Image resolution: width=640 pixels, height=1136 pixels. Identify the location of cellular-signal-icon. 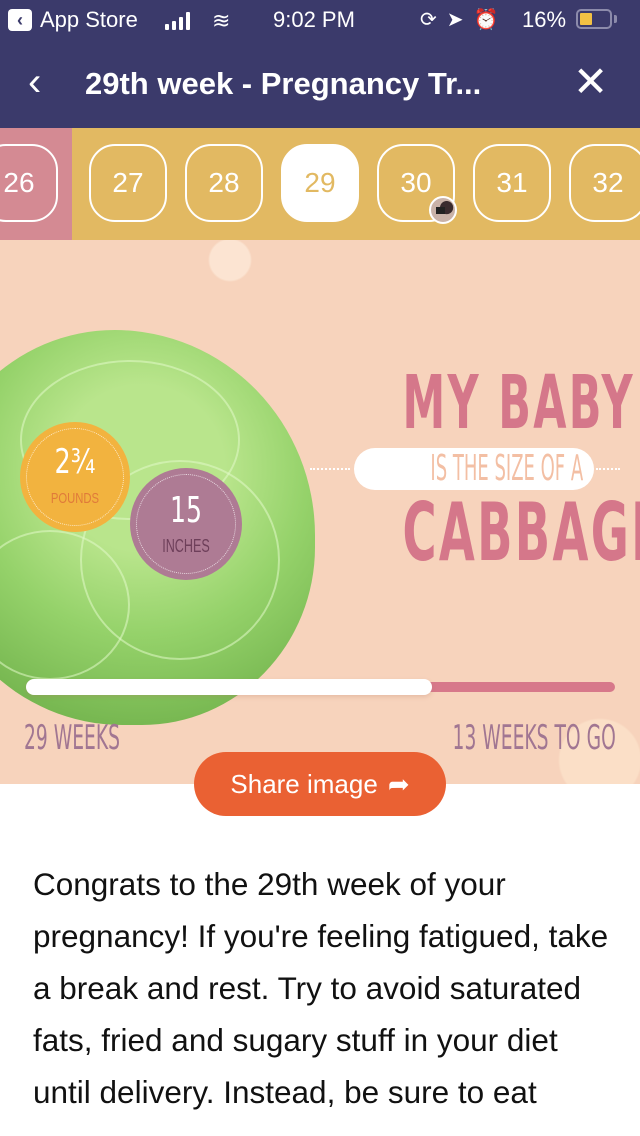
(177, 21).